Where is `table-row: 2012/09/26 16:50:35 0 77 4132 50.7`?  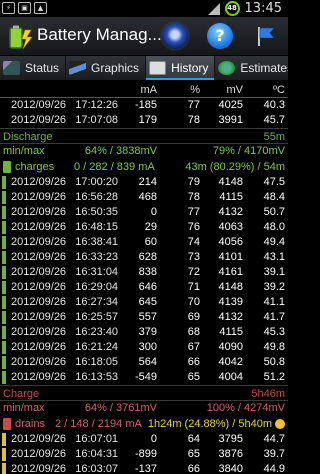
table-row: 2012/09/26 16:50:35 0 77 4132 50.7 is located at coordinates (144, 212).